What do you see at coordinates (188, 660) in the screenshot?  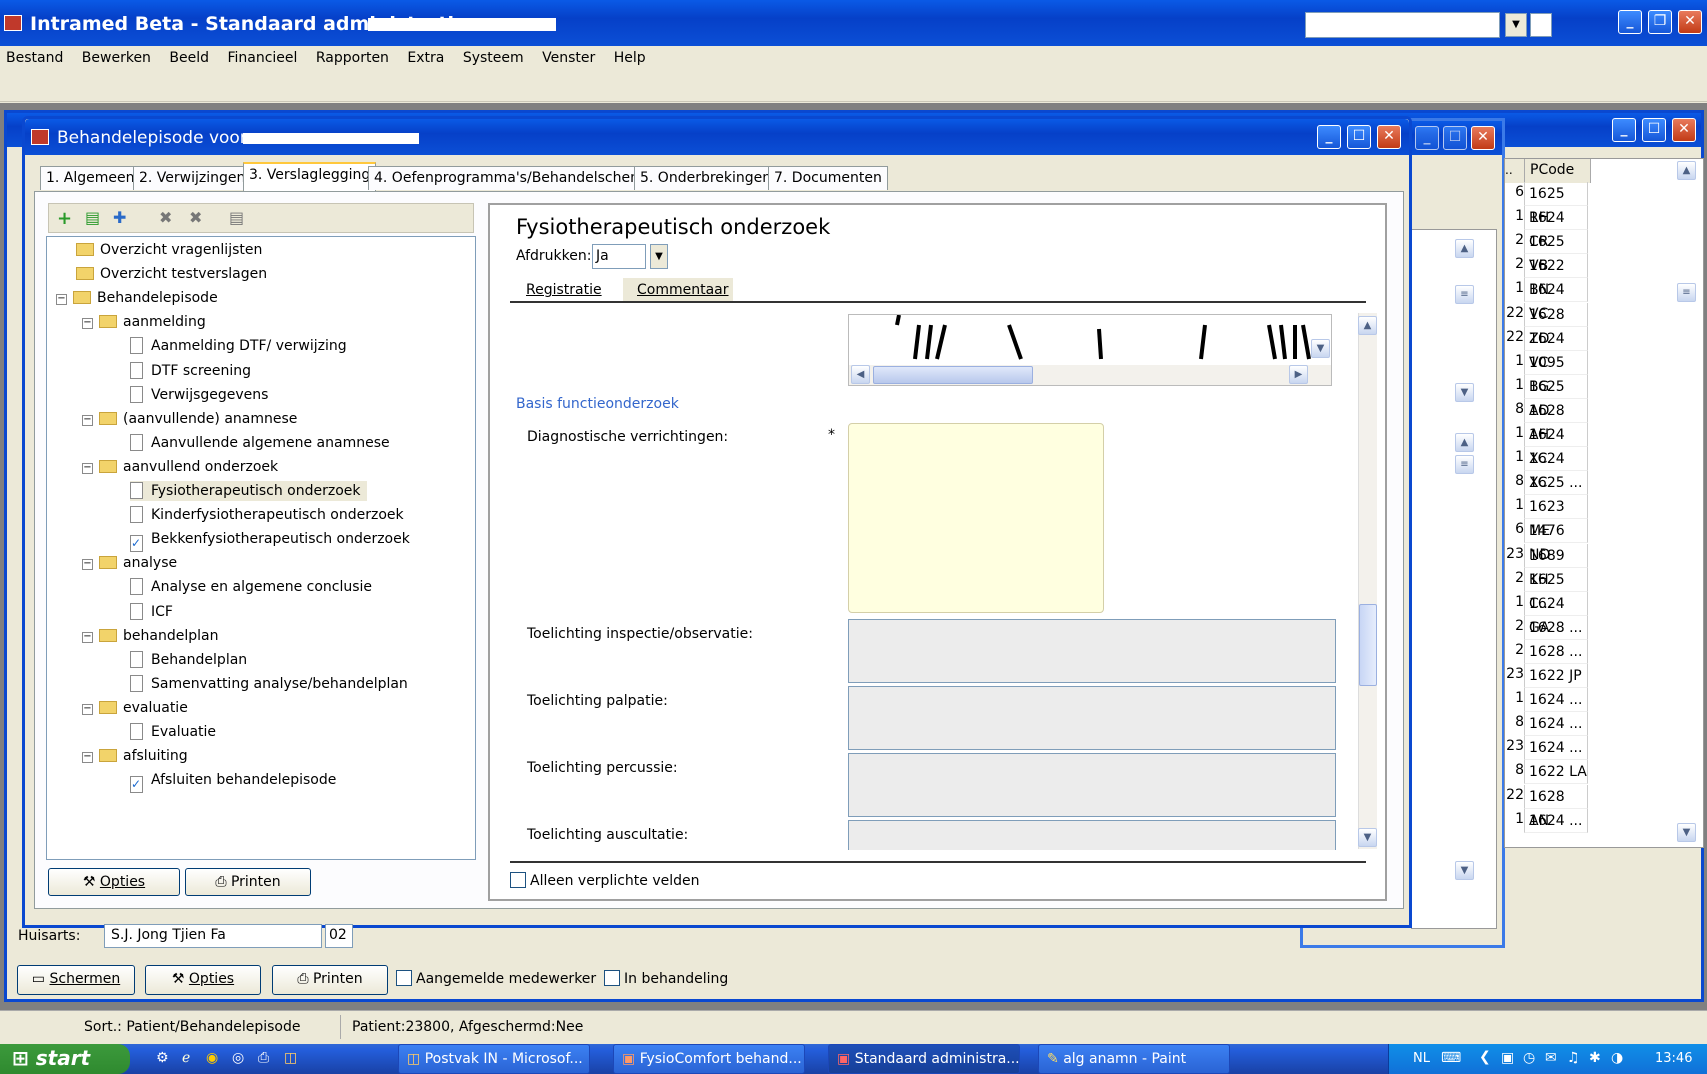 I see `tree-item: Behandelplan` at bounding box center [188, 660].